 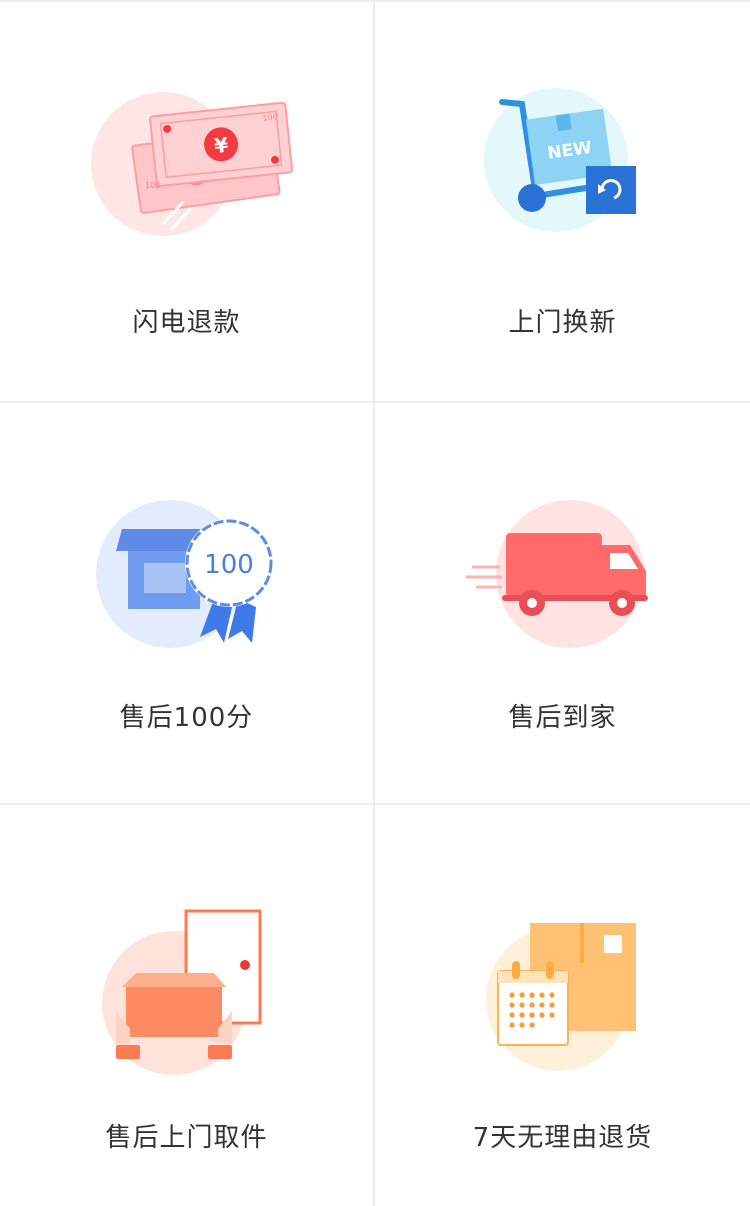 What do you see at coordinates (562, 718) in the screenshot?
I see `service-label: 售后到家` at bounding box center [562, 718].